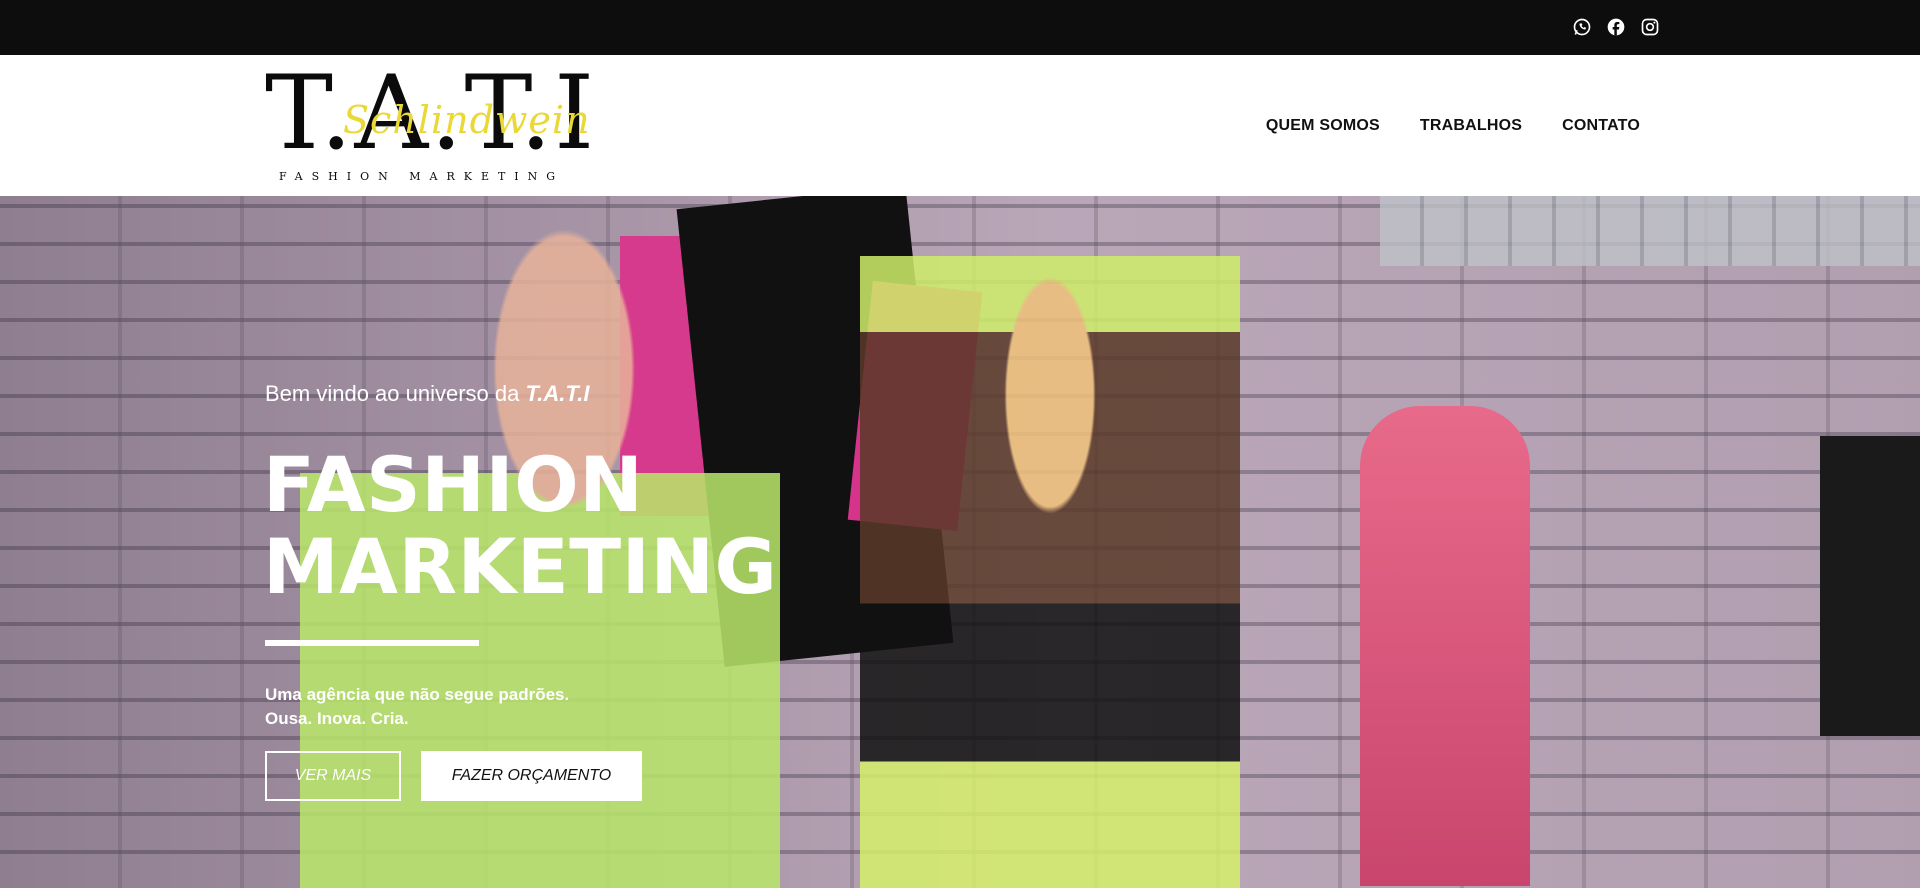  Describe the element at coordinates (467, 120) in the screenshot. I see `logo-script: Schlindwein` at that location.